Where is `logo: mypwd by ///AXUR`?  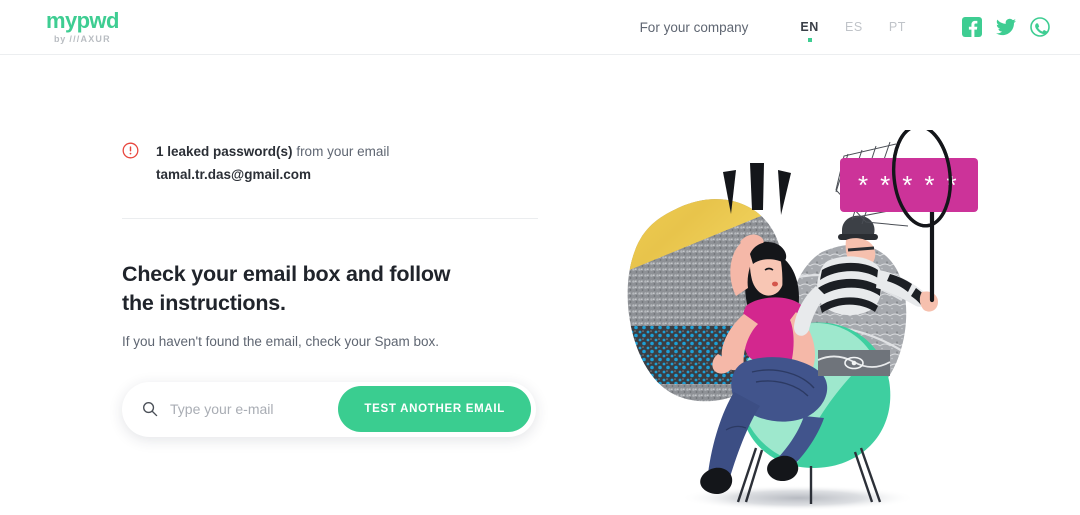 logo: mypwd by ///AXUR is located at coordinates (82, 27).